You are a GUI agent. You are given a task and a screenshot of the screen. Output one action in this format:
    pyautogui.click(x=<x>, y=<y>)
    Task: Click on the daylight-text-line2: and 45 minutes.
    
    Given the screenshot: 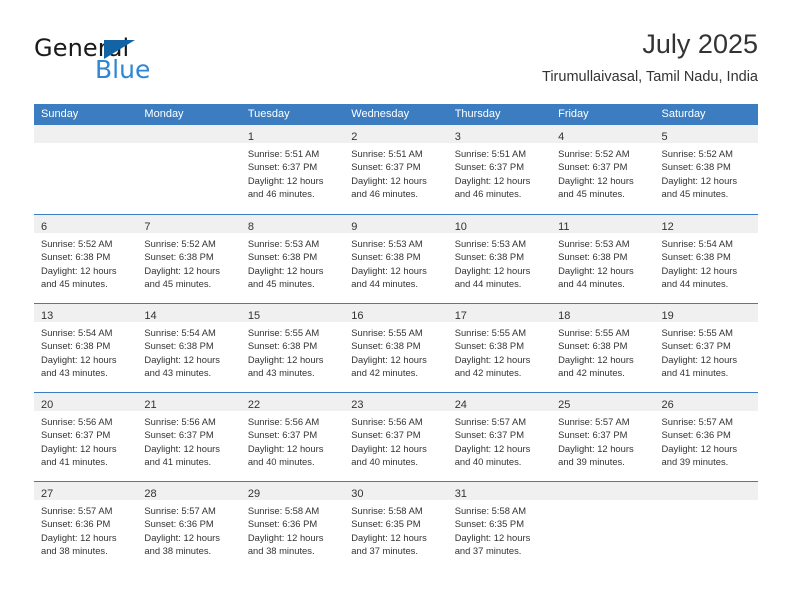 What is the action you would take?
    pyautogui.click(x=281, y=284)
    